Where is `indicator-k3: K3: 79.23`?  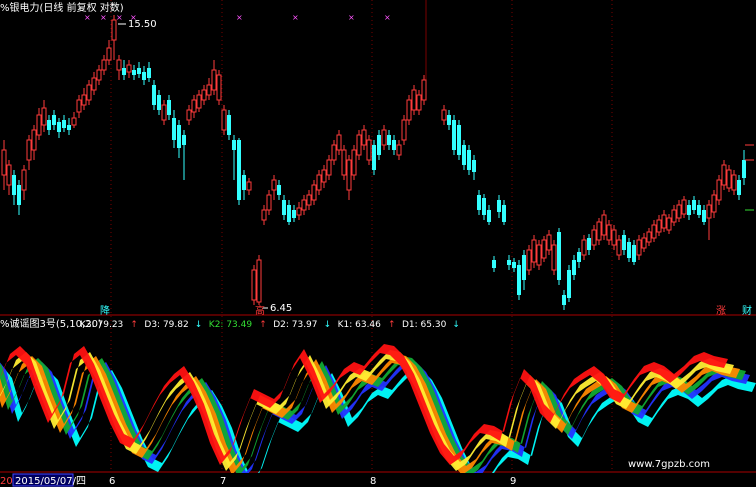
indicator-k3: K3: 79.23 is located at coordinates (101, 325).